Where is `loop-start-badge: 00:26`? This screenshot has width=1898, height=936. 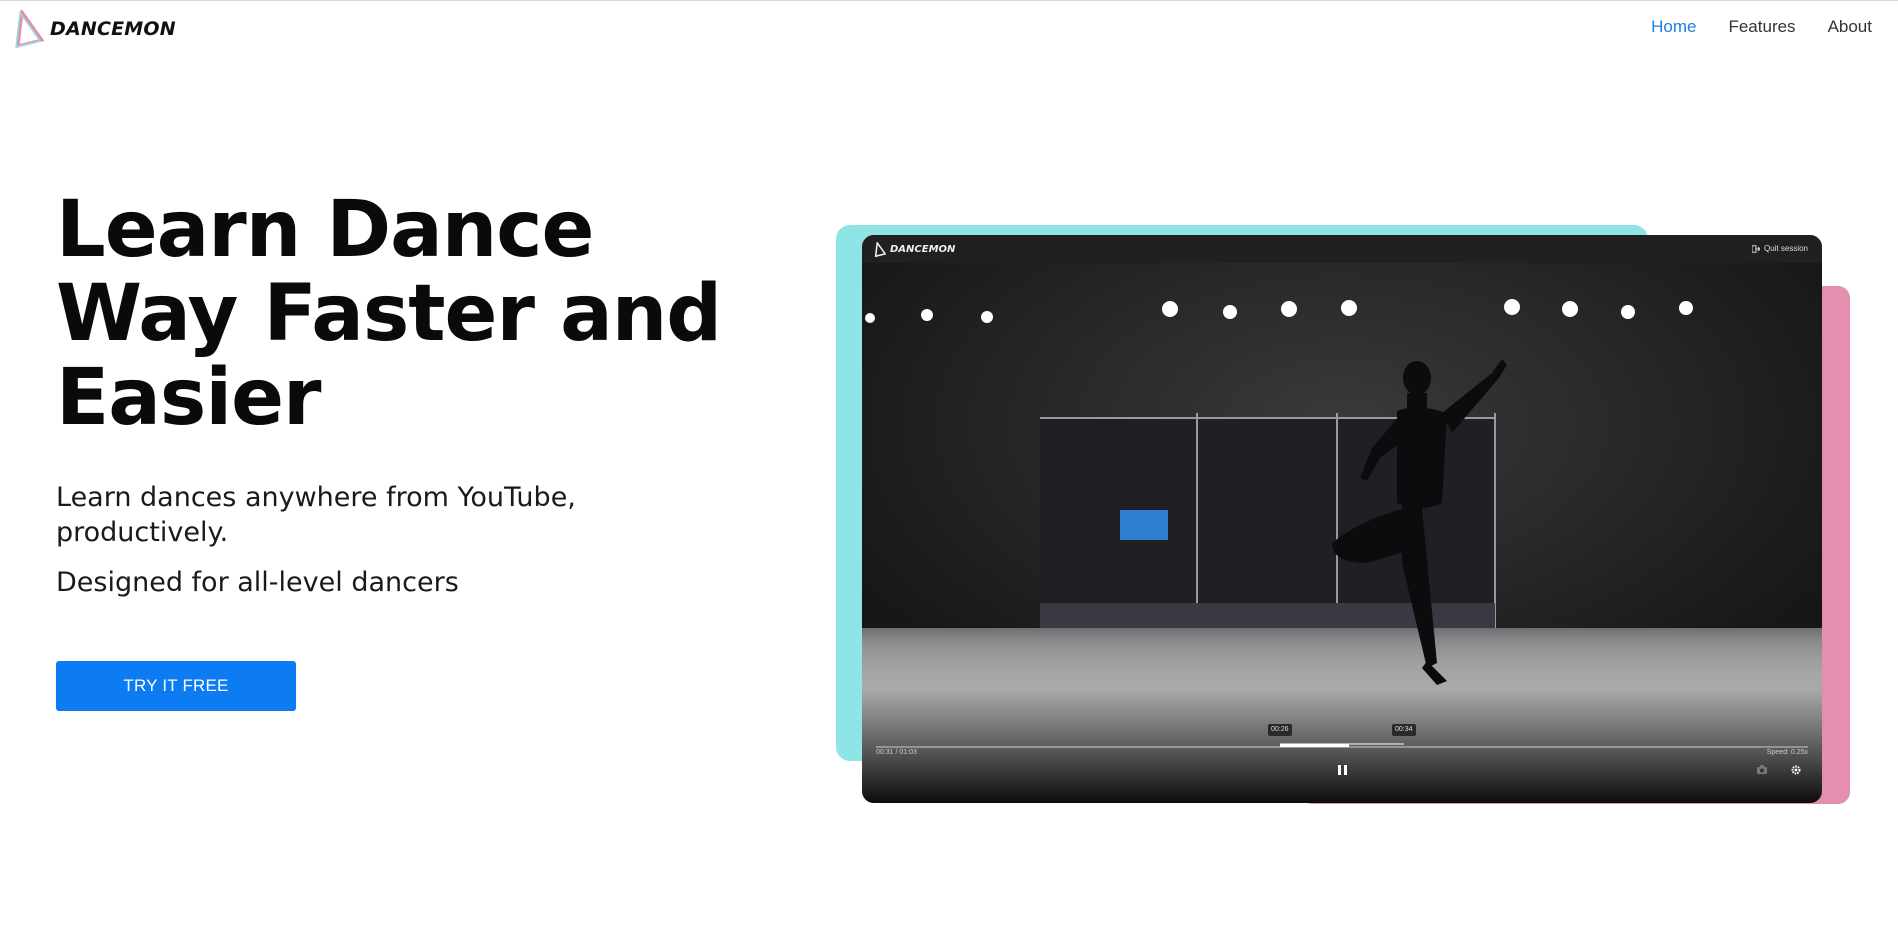
loop-start-badge: 00:26 is located at coordinates (1280, 730).